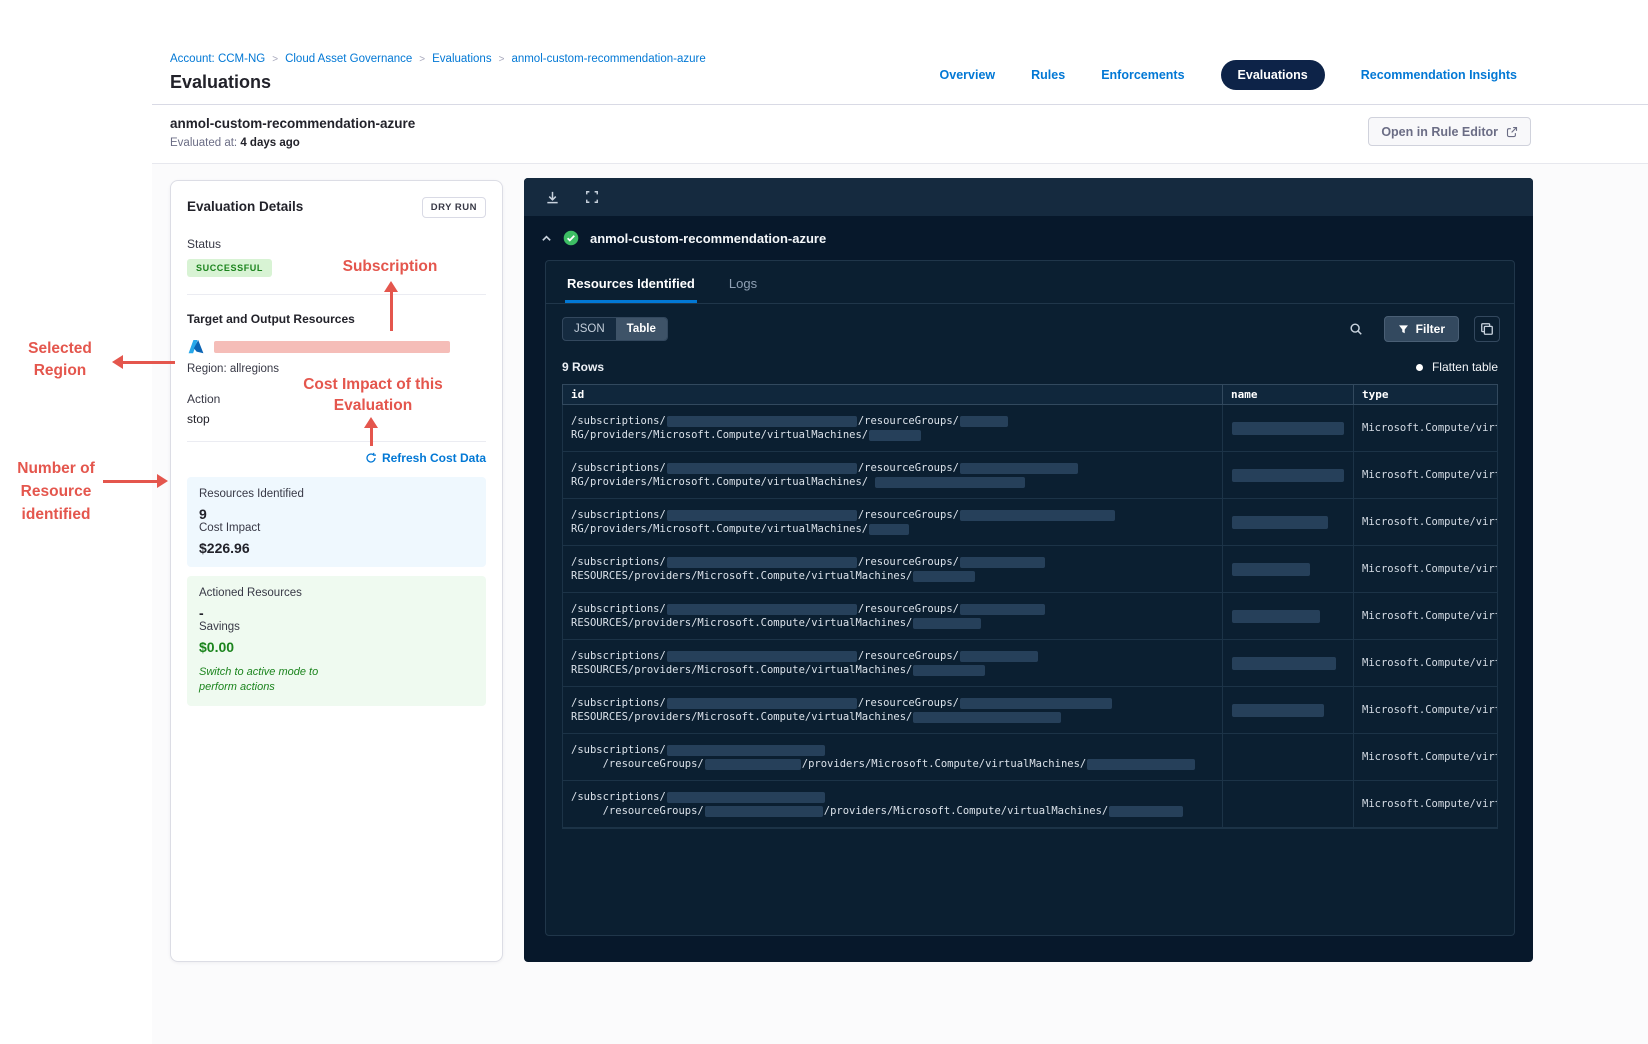  Describe the element at coordinates (245, 206) in the screenshot. I see `details-card-title: Evaluation Details` at that location.